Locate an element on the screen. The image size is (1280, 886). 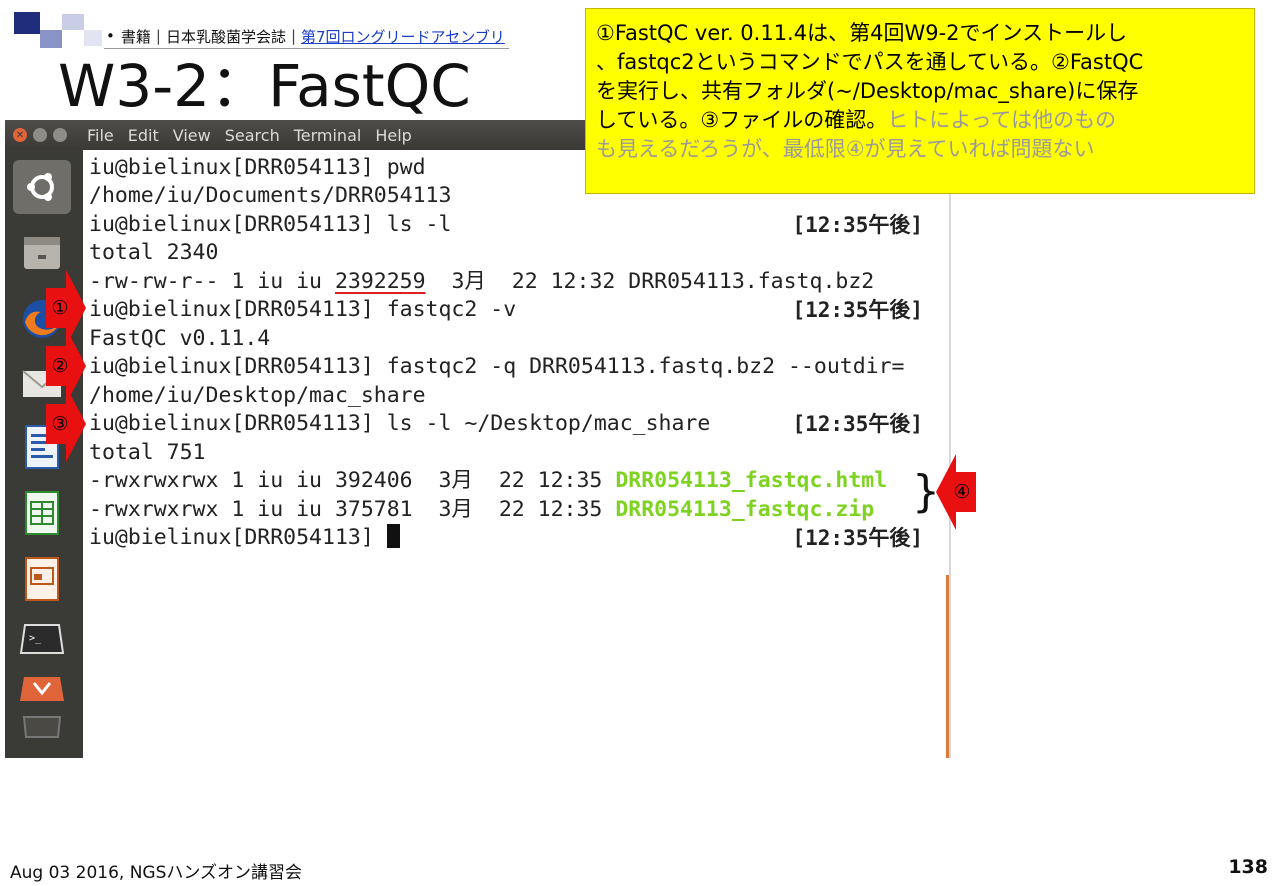
terminal-app-icon: >_ is located at coordinates (42, 639).